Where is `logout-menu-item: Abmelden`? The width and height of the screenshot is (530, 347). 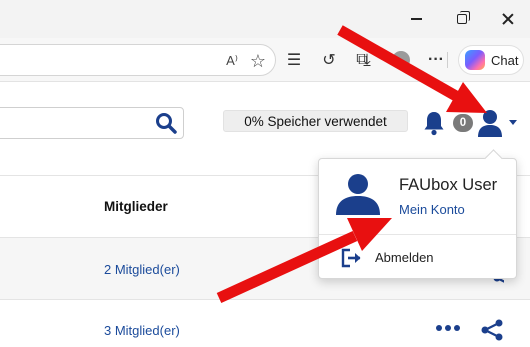
logout-menu-item: Abmelden is located at coordinates (404, 257).